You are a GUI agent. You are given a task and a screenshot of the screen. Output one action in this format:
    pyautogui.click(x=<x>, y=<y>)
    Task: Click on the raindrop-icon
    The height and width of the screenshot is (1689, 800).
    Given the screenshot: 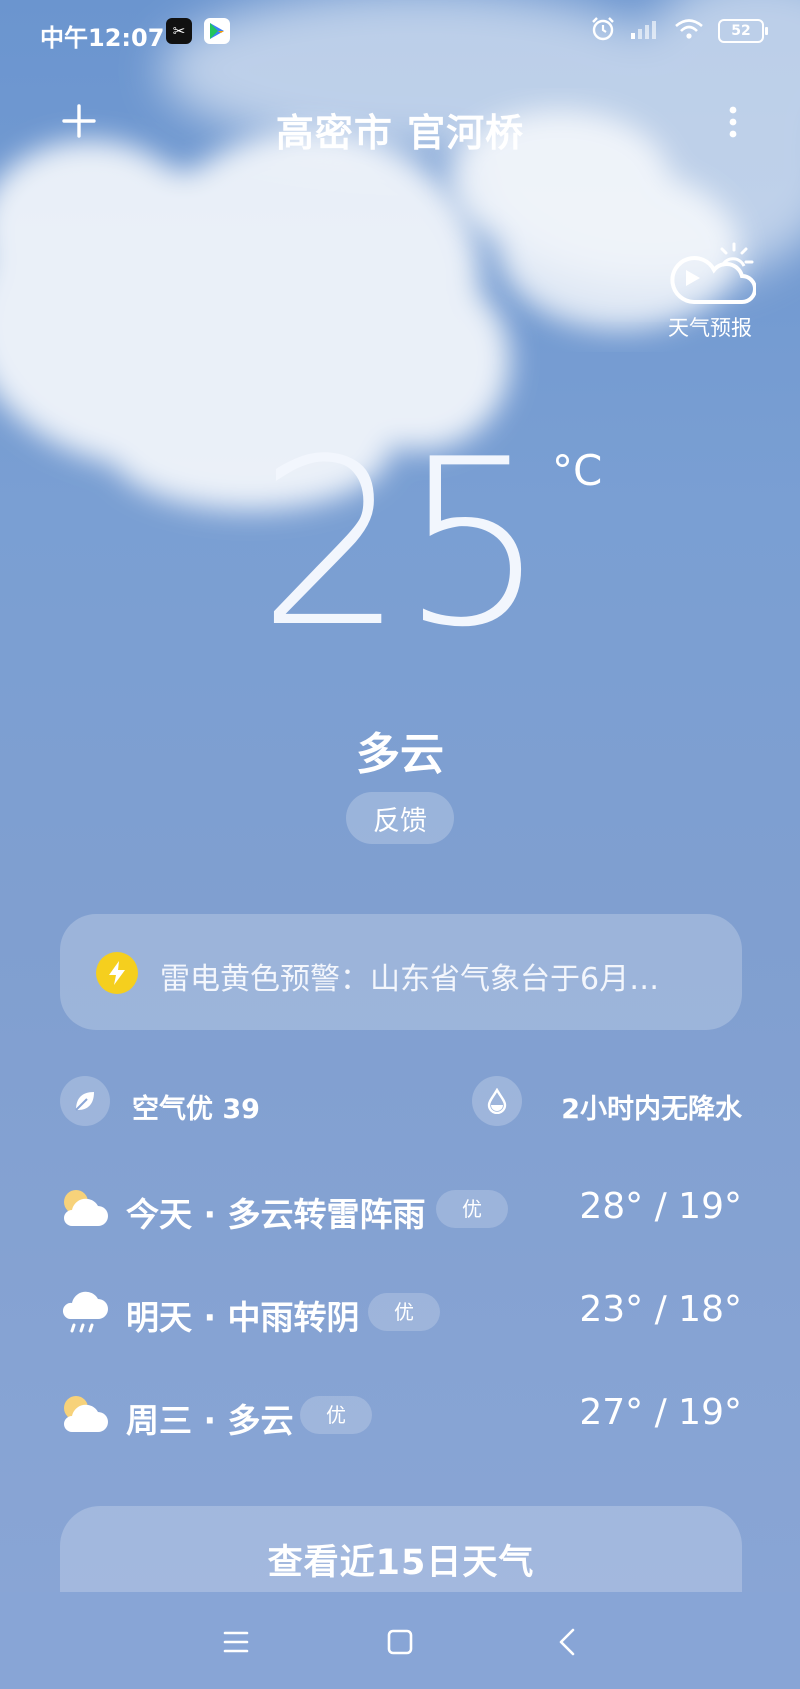 What is the action you would take?
    pyautogui.click(x=497, y=1101)
    